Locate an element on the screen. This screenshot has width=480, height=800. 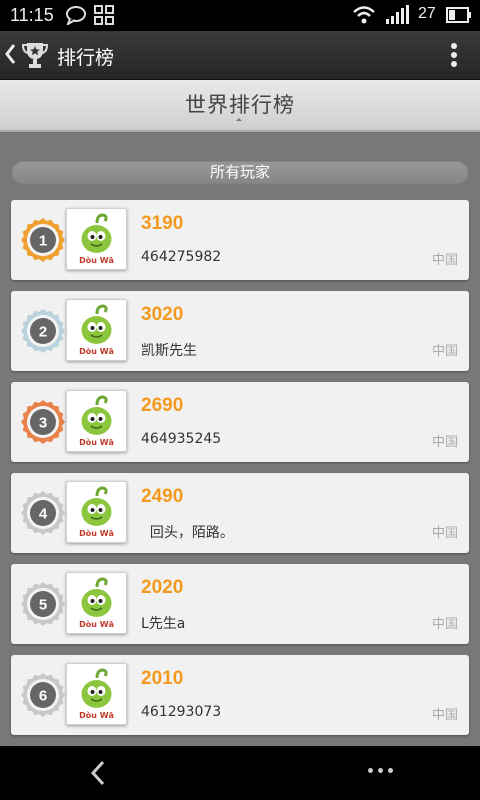
rank-score: 2020 is located at coordinates (162, 587).